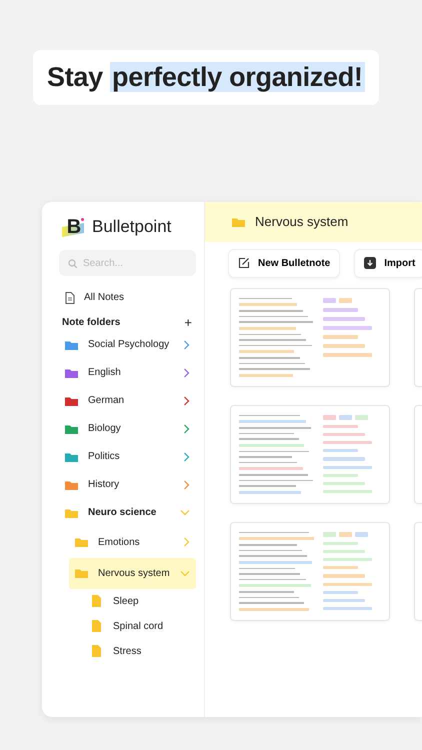 This screenshot has width=422, height=750. I want to click on folder-item: Neuro science, so click(127, 512).